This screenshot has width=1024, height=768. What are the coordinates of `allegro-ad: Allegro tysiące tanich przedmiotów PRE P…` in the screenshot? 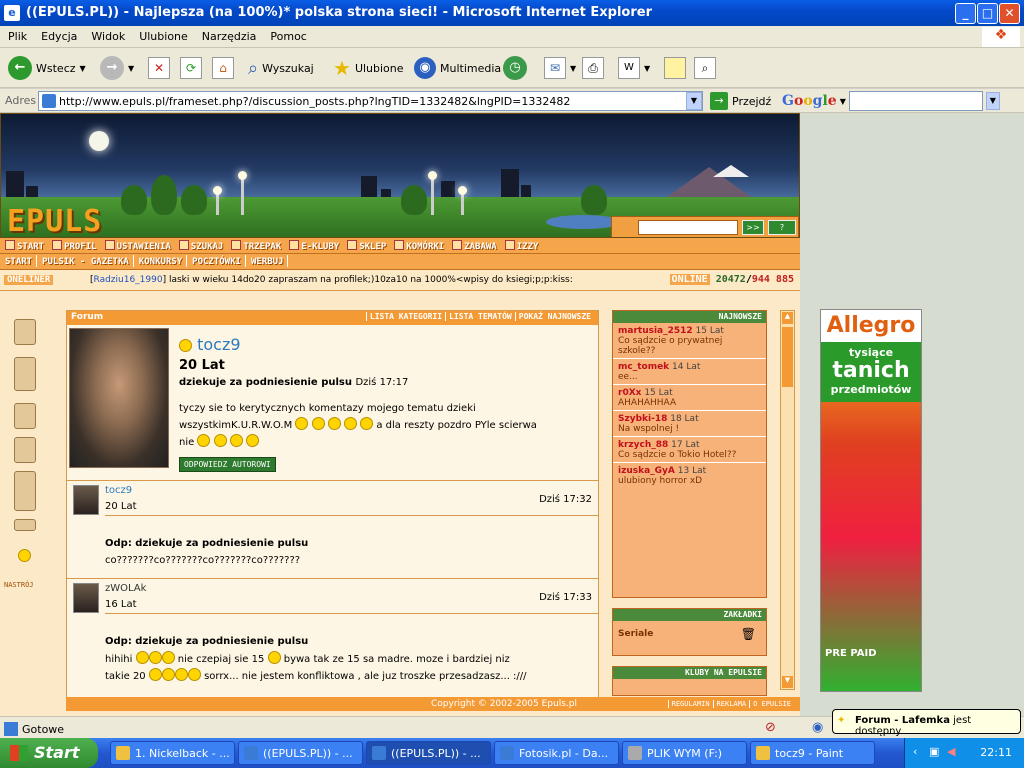 It's located at (871, 500).